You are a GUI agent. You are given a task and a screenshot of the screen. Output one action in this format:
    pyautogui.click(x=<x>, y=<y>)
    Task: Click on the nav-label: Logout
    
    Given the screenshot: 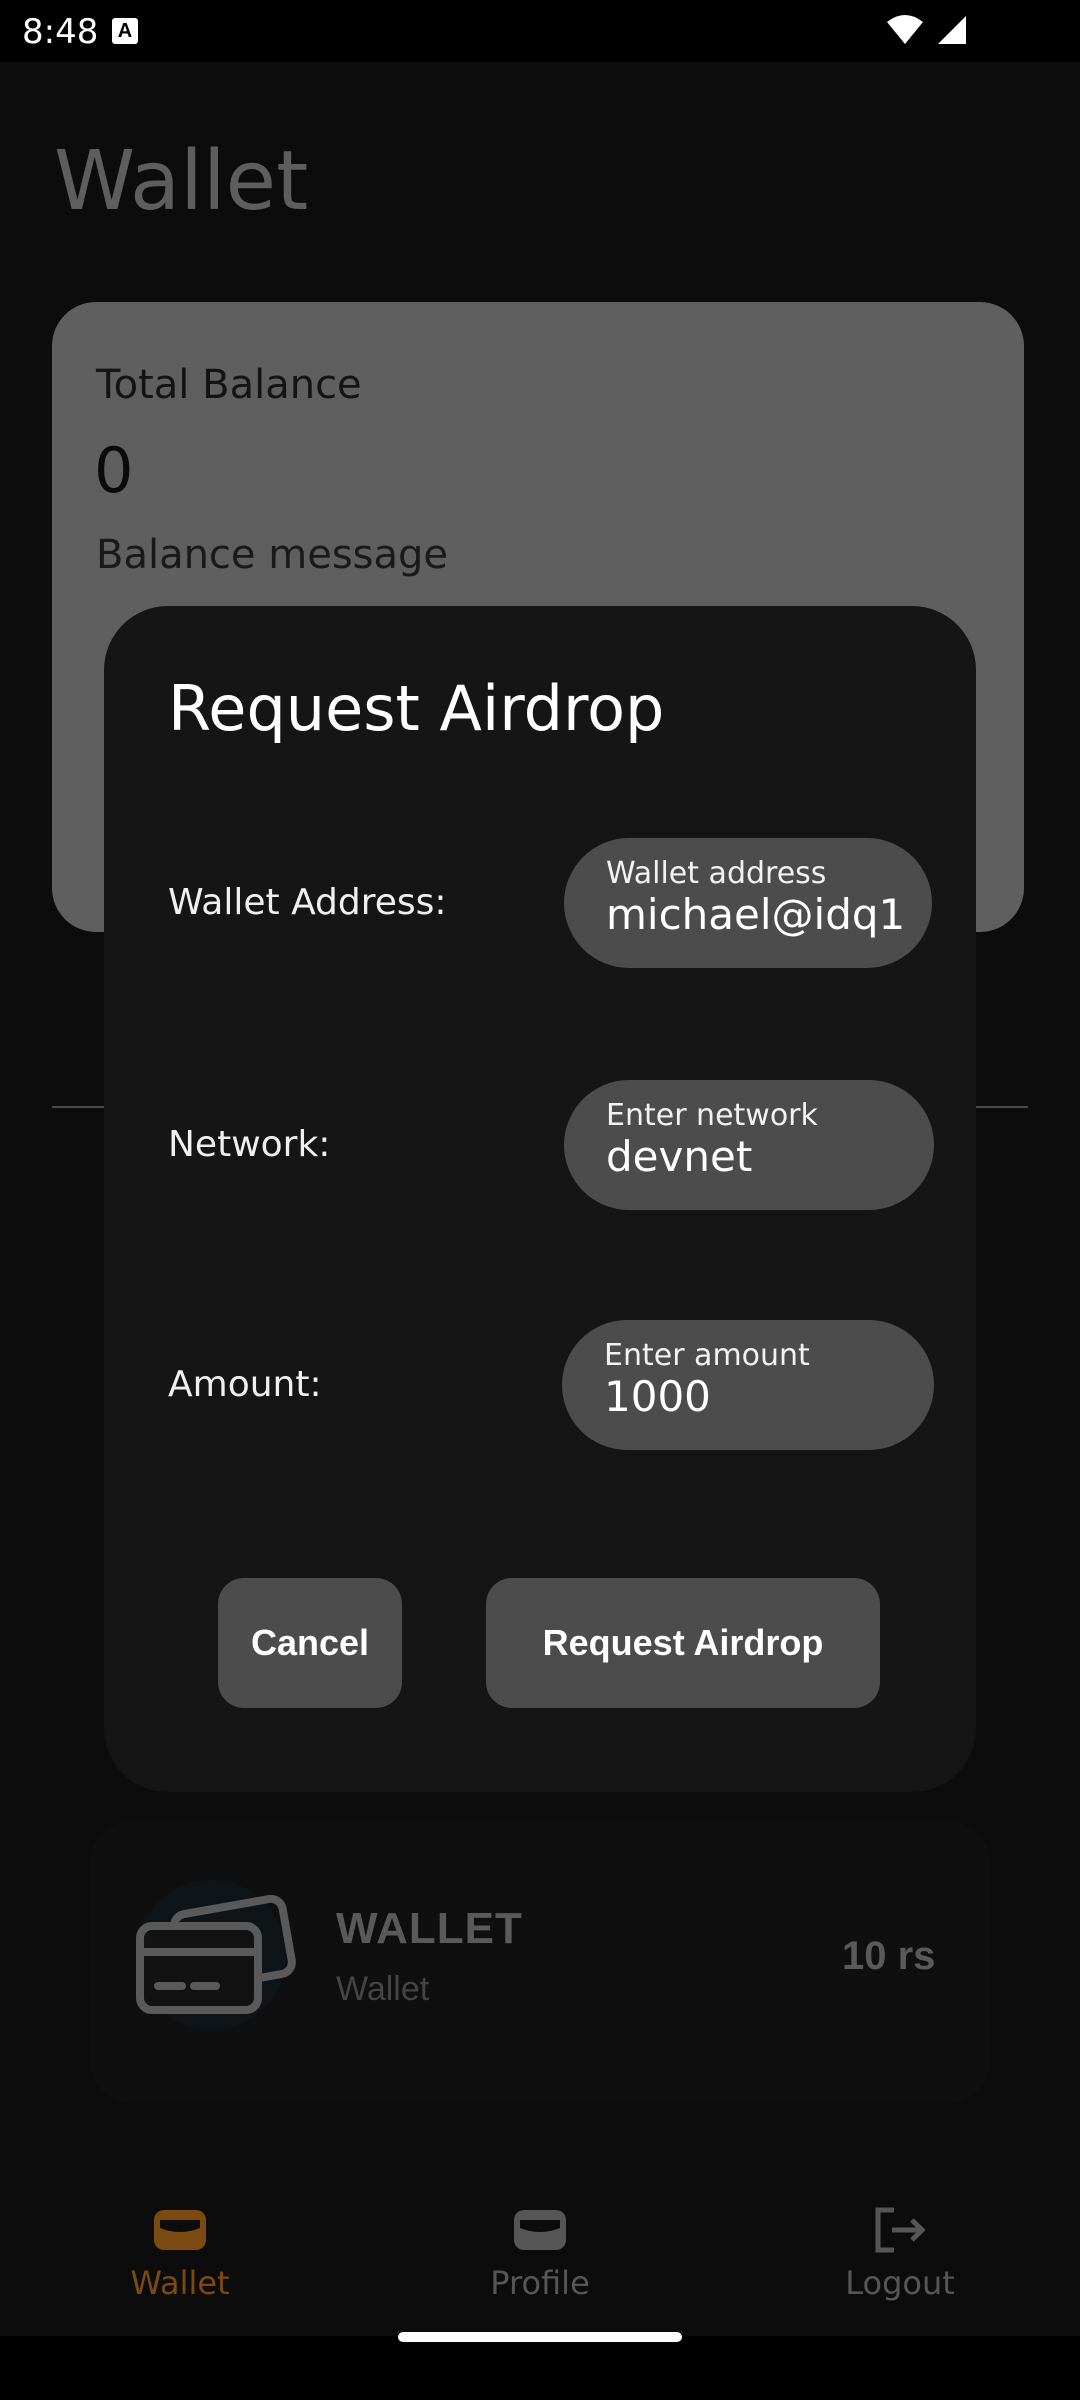 What is the action you would take?
    pyautogui.click(x=900, y=2283)
    